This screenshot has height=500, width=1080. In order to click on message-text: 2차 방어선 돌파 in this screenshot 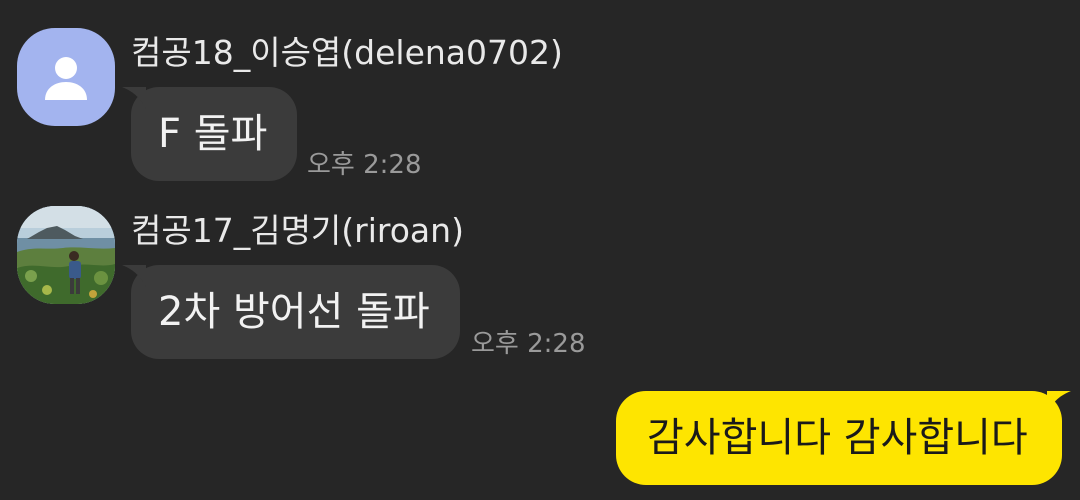, I will do `click(294, 312)`.